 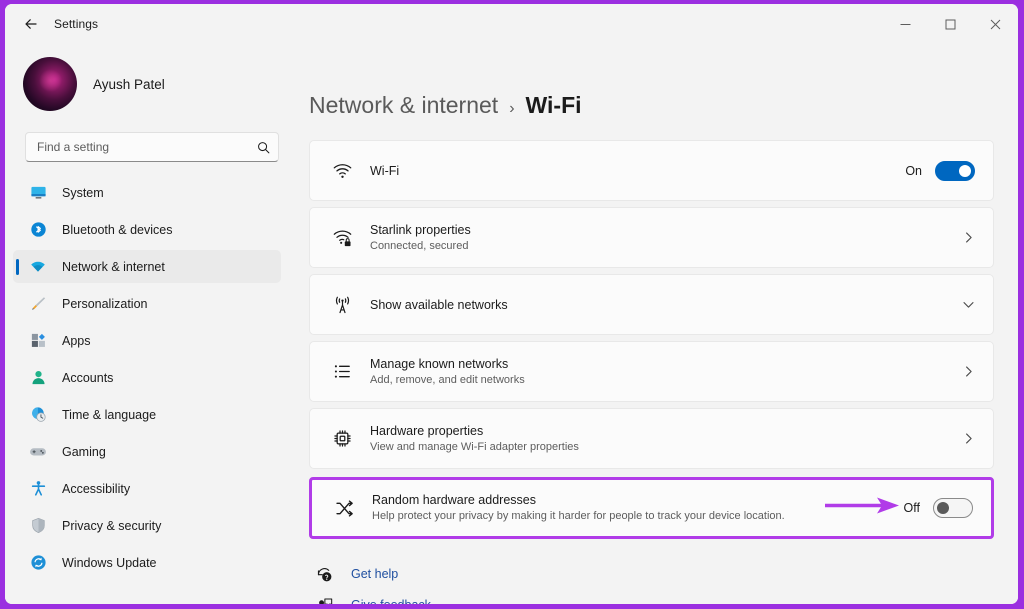 What do you see at coordinates (651, 170) in the screenshot?
I see `setting-row-wifi: Wi-Fi On` at bounding box center [651, 170].